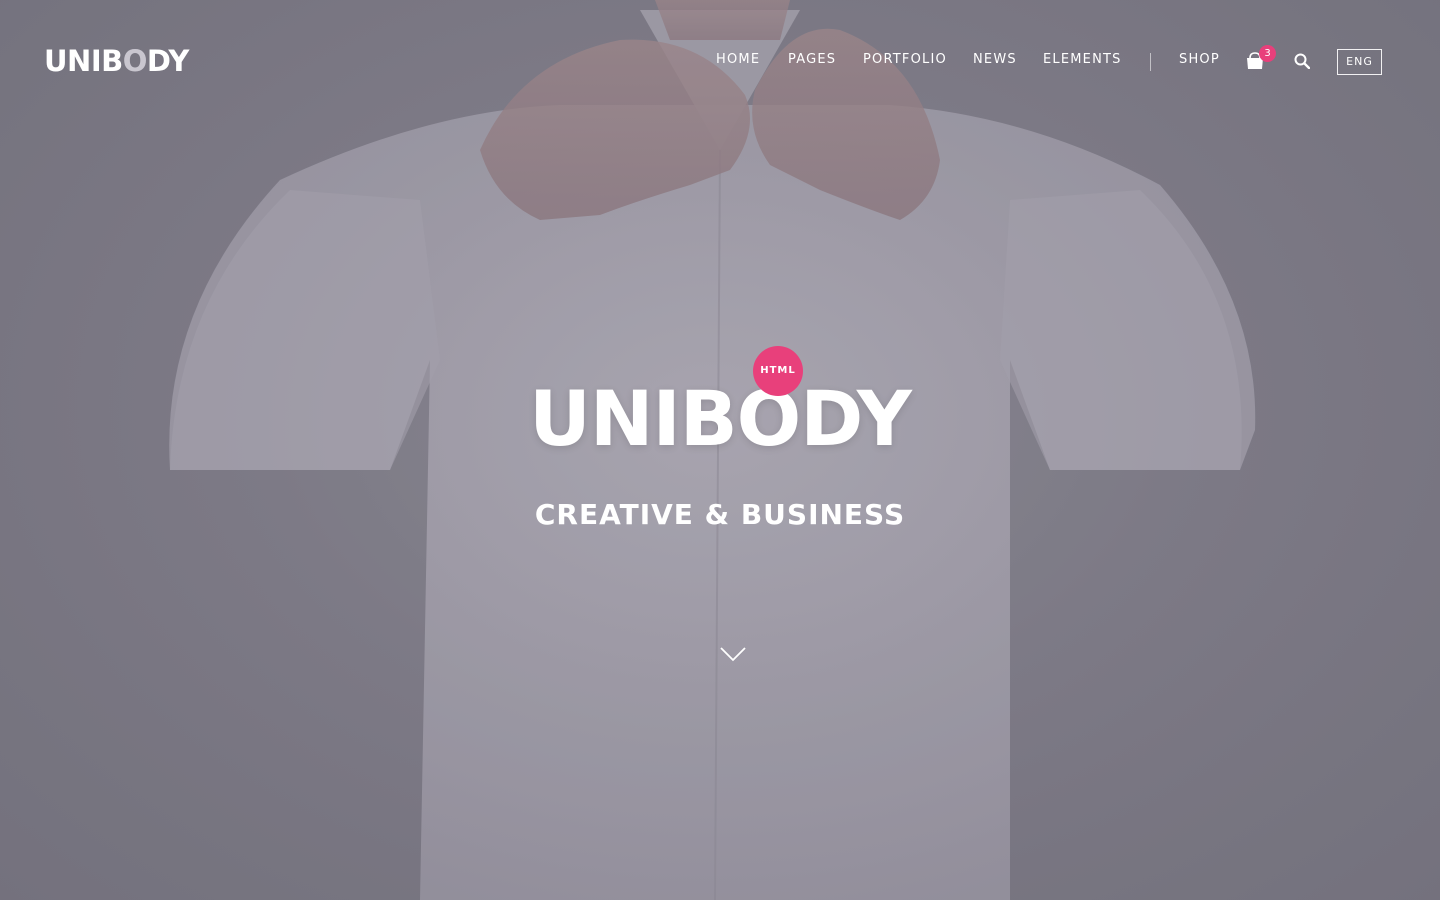 This screenshot has width=1440, height=900. What do you see at coordinates (778, 371) in the screenshot?
I see `html-badge: HTML` at bounding box center [778, 371].